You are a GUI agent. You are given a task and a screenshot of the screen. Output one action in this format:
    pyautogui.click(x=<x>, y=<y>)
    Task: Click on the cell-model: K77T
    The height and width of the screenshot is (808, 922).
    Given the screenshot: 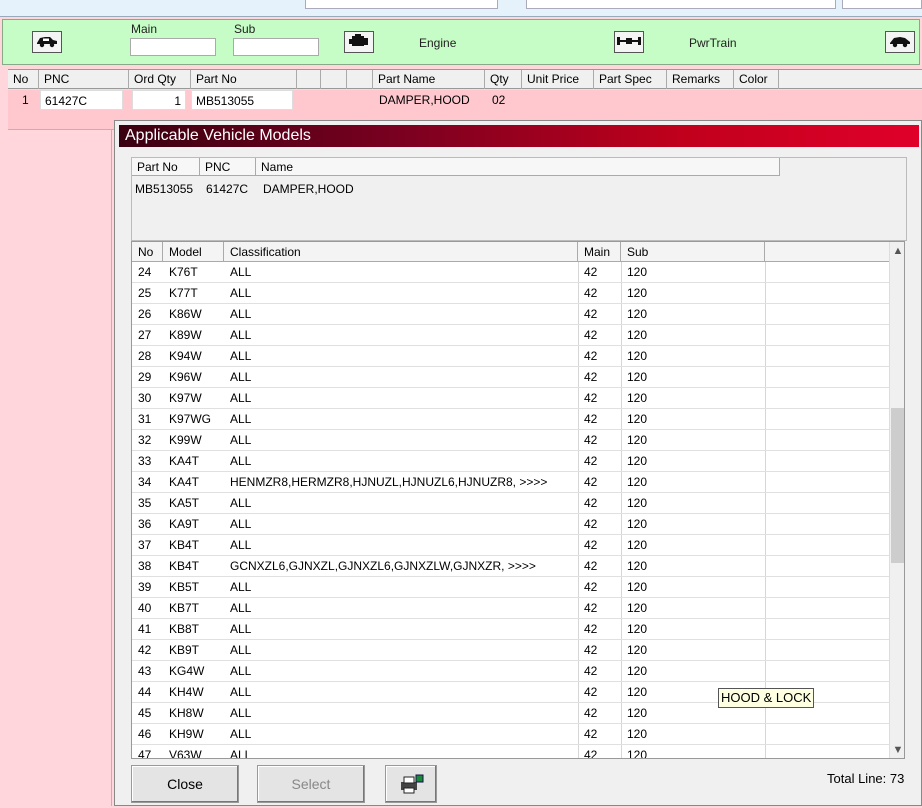 What is the action you would take?
    pyautogui.click(x=183, y=293)
    